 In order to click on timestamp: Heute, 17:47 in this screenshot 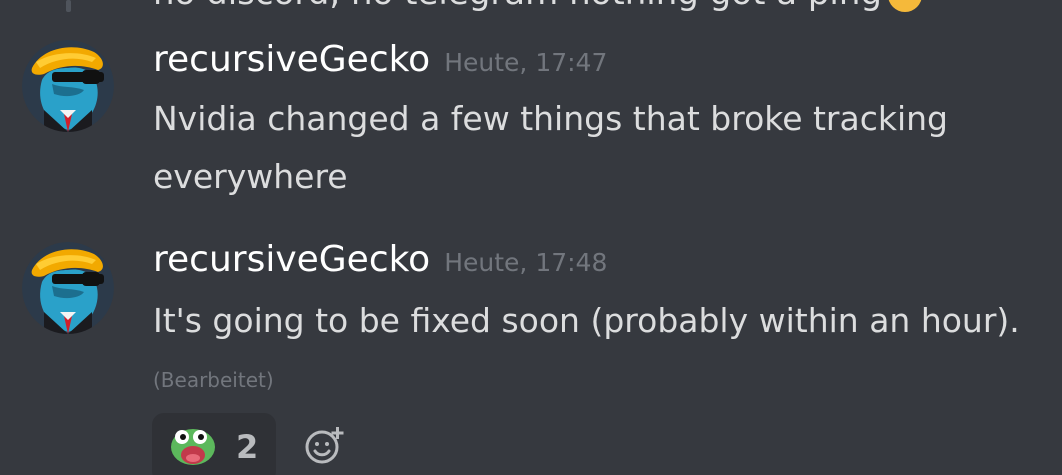, I will do `click(525, 62)`.